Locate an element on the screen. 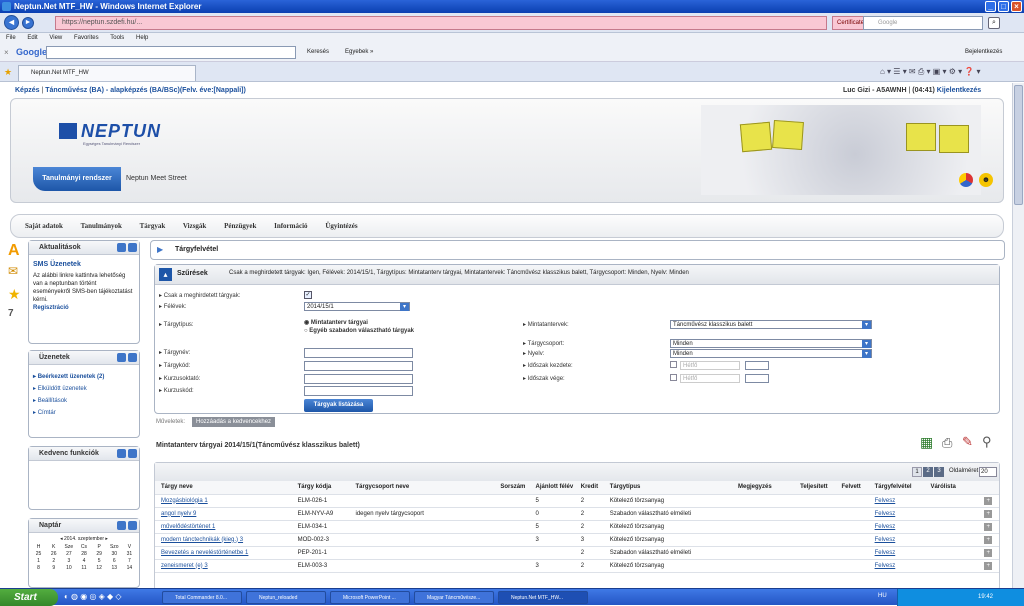 The image size is (1024, 606). subject-name-link: művelődéstörténet 1 is located at coordinates (223, 527).